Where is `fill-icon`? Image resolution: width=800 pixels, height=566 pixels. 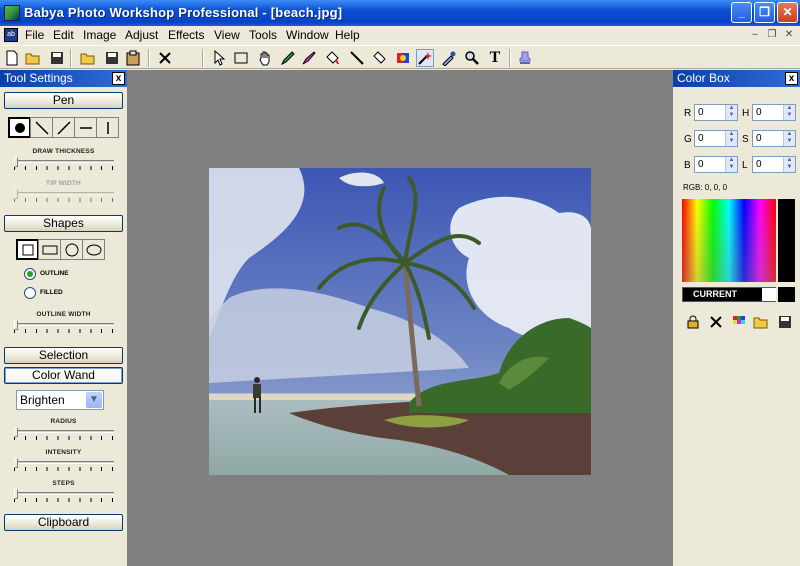
fill-icon is located at coordinates (332, 58).